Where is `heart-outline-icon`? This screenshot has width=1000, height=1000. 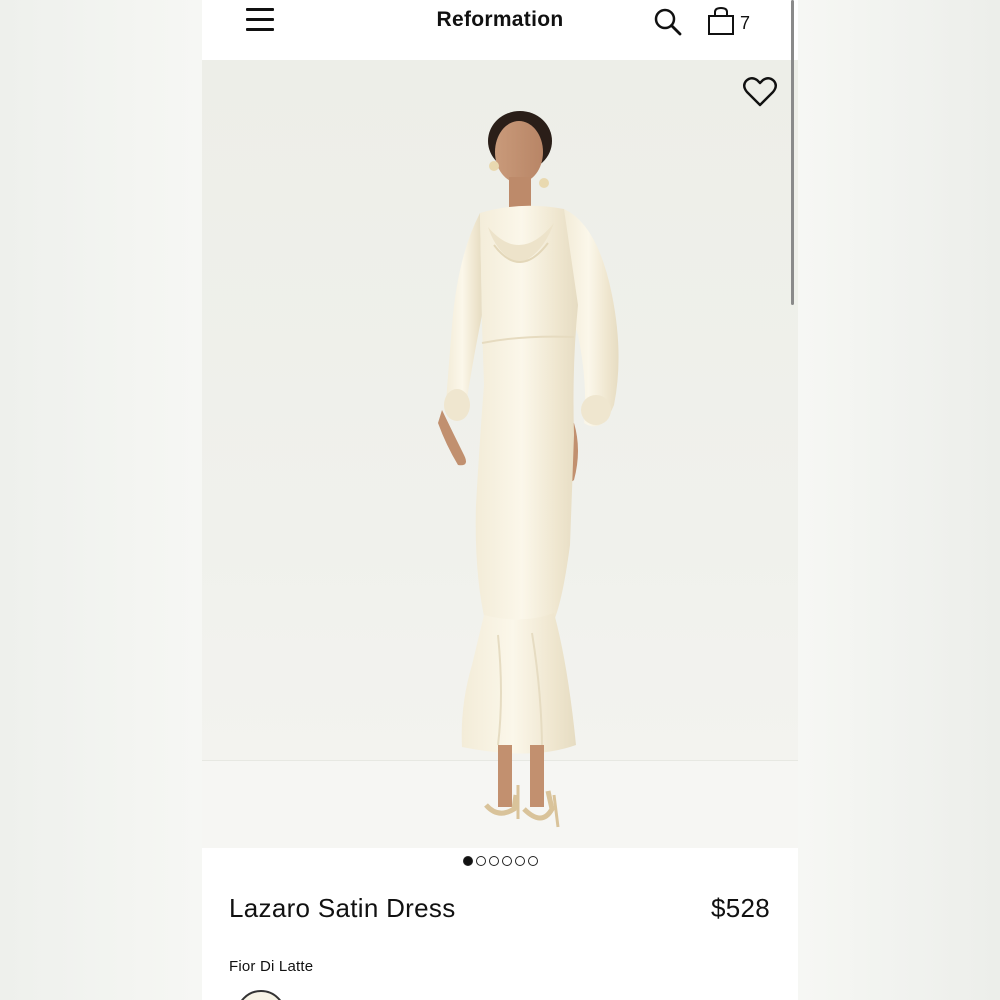 heart-outline-icon is located at coordinates (760, 92).